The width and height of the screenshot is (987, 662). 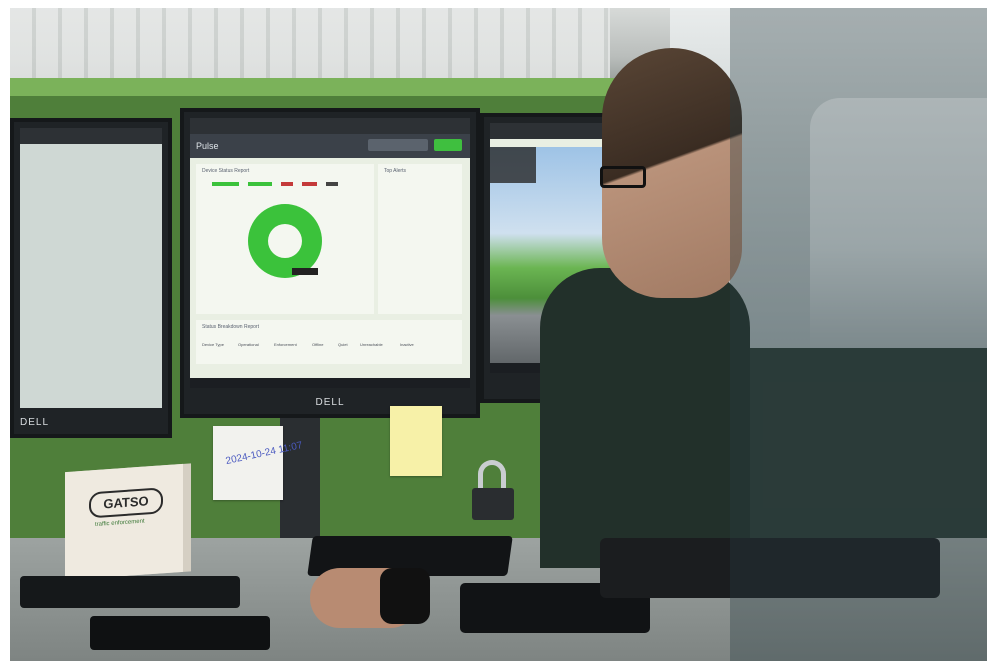 I want to click on left-monitor: DELL, so click(x=91, y=278).